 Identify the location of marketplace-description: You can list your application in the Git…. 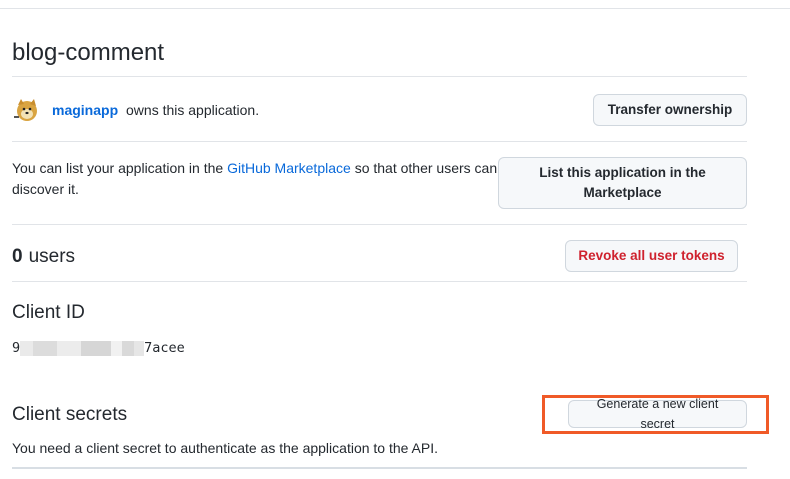
(256, 179).